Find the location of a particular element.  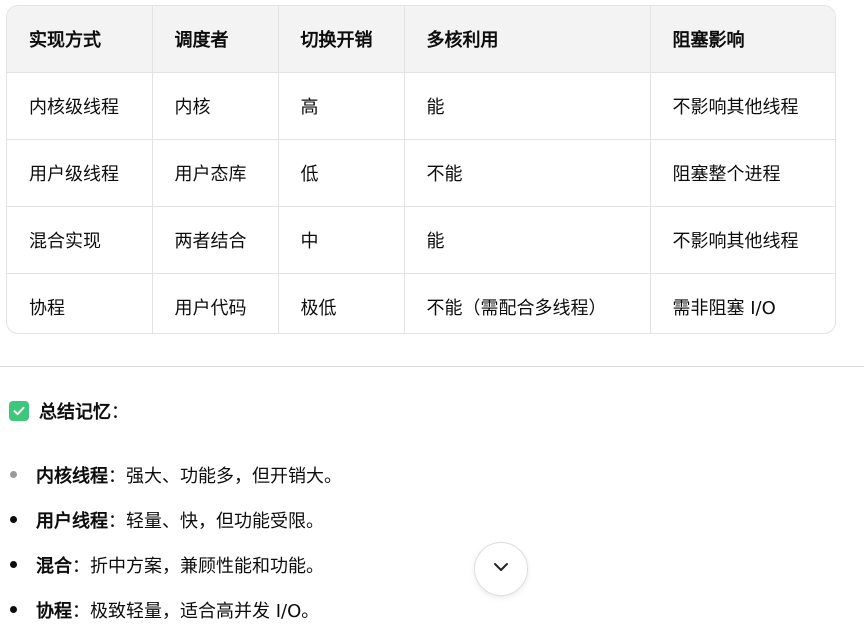

table-header-row: 实现方式 调度者 切换开销 多核利用 阻塞影响 is located at coordinates (421, 39).